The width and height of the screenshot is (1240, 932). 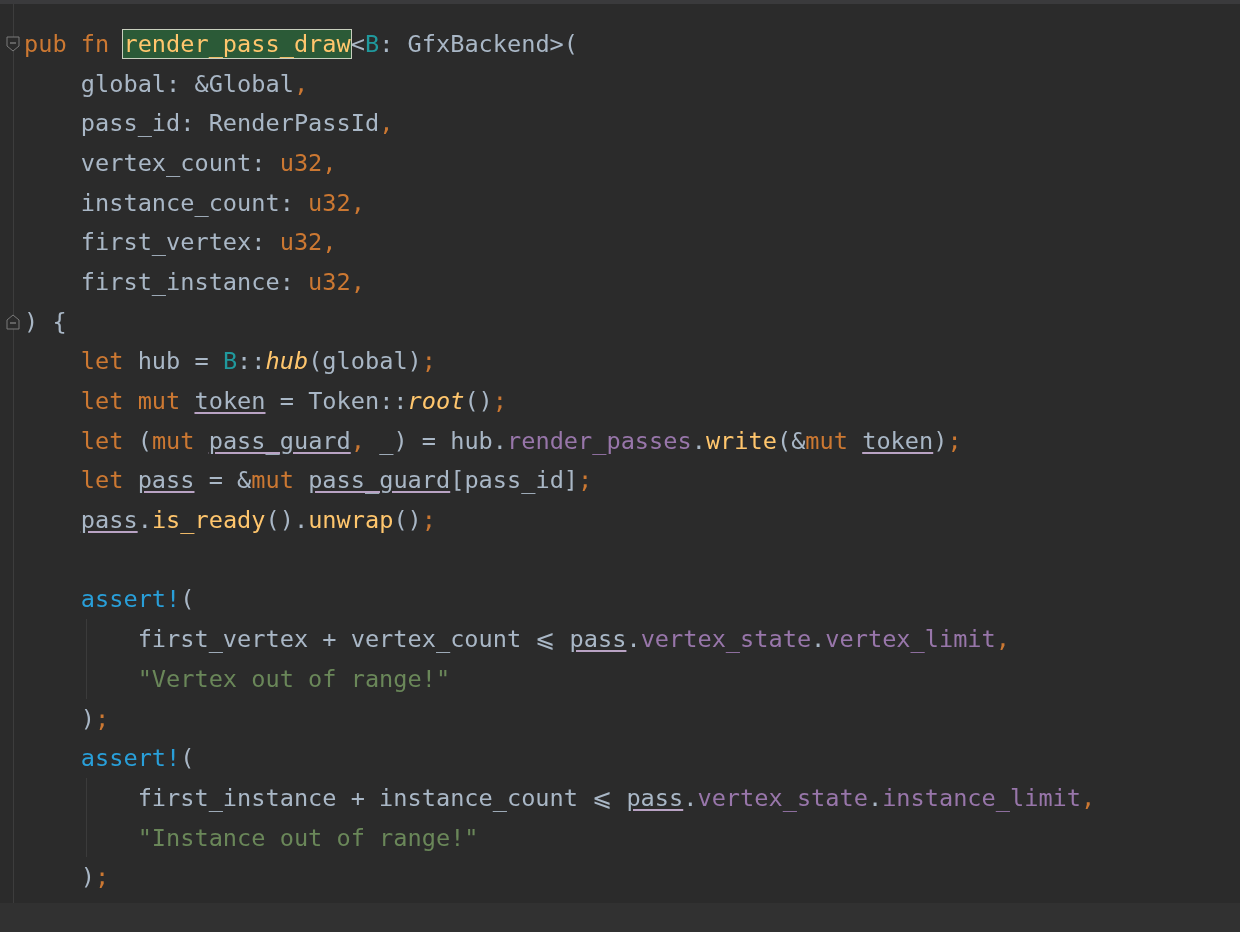 What do you see at coordinates (236, 124) in the screenshot?
I see `code-line: pass_id: RenderPassId,` at bounding box center [236, 124].